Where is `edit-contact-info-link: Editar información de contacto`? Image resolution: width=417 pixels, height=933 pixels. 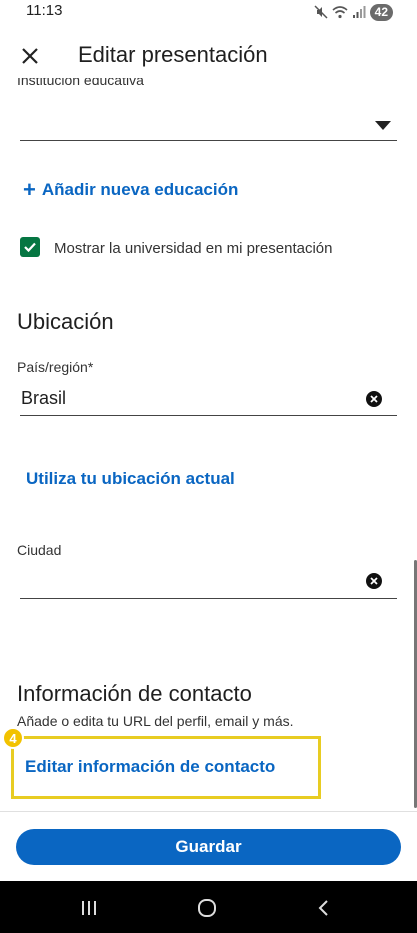
edit-contact-info-link: Editar información de contacto is located at coordinates (150, 767).